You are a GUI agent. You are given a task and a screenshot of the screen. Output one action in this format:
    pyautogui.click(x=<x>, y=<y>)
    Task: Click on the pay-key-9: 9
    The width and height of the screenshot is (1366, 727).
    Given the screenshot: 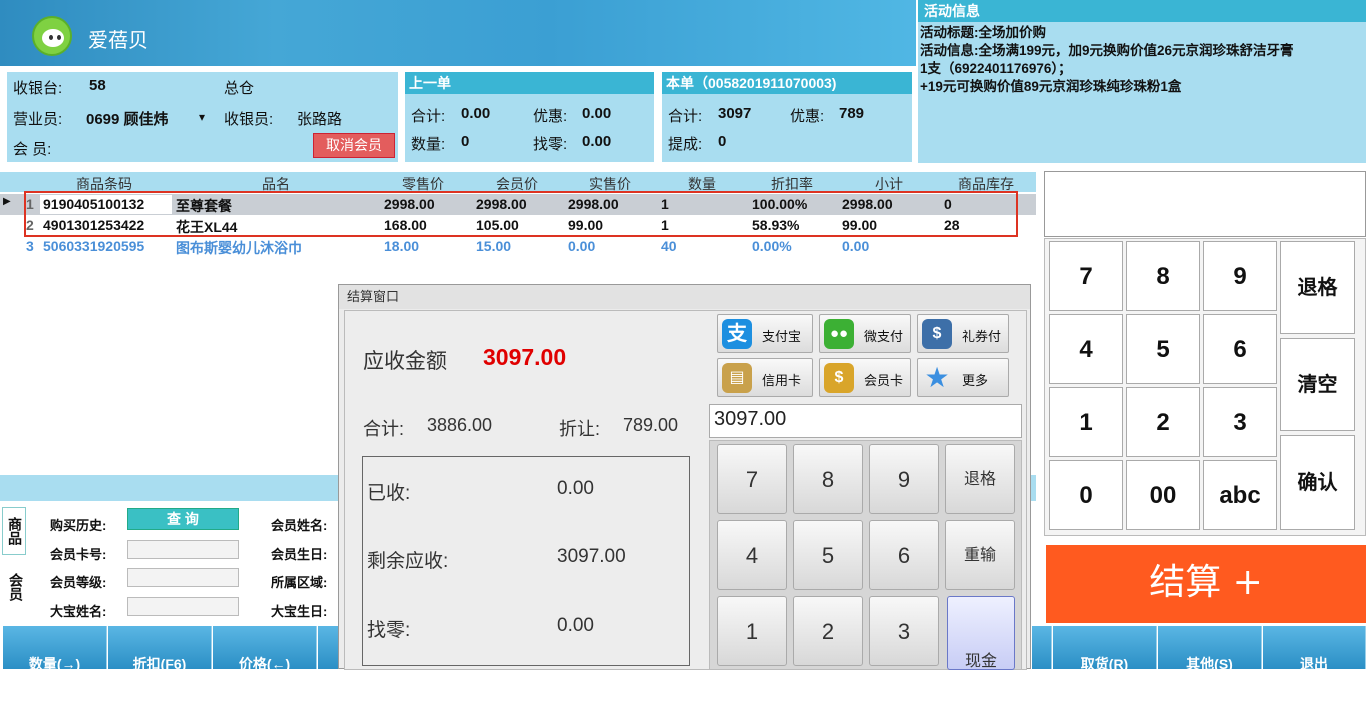 What is the action you would take?
    pyautogui.click(x=904, y=479)
    